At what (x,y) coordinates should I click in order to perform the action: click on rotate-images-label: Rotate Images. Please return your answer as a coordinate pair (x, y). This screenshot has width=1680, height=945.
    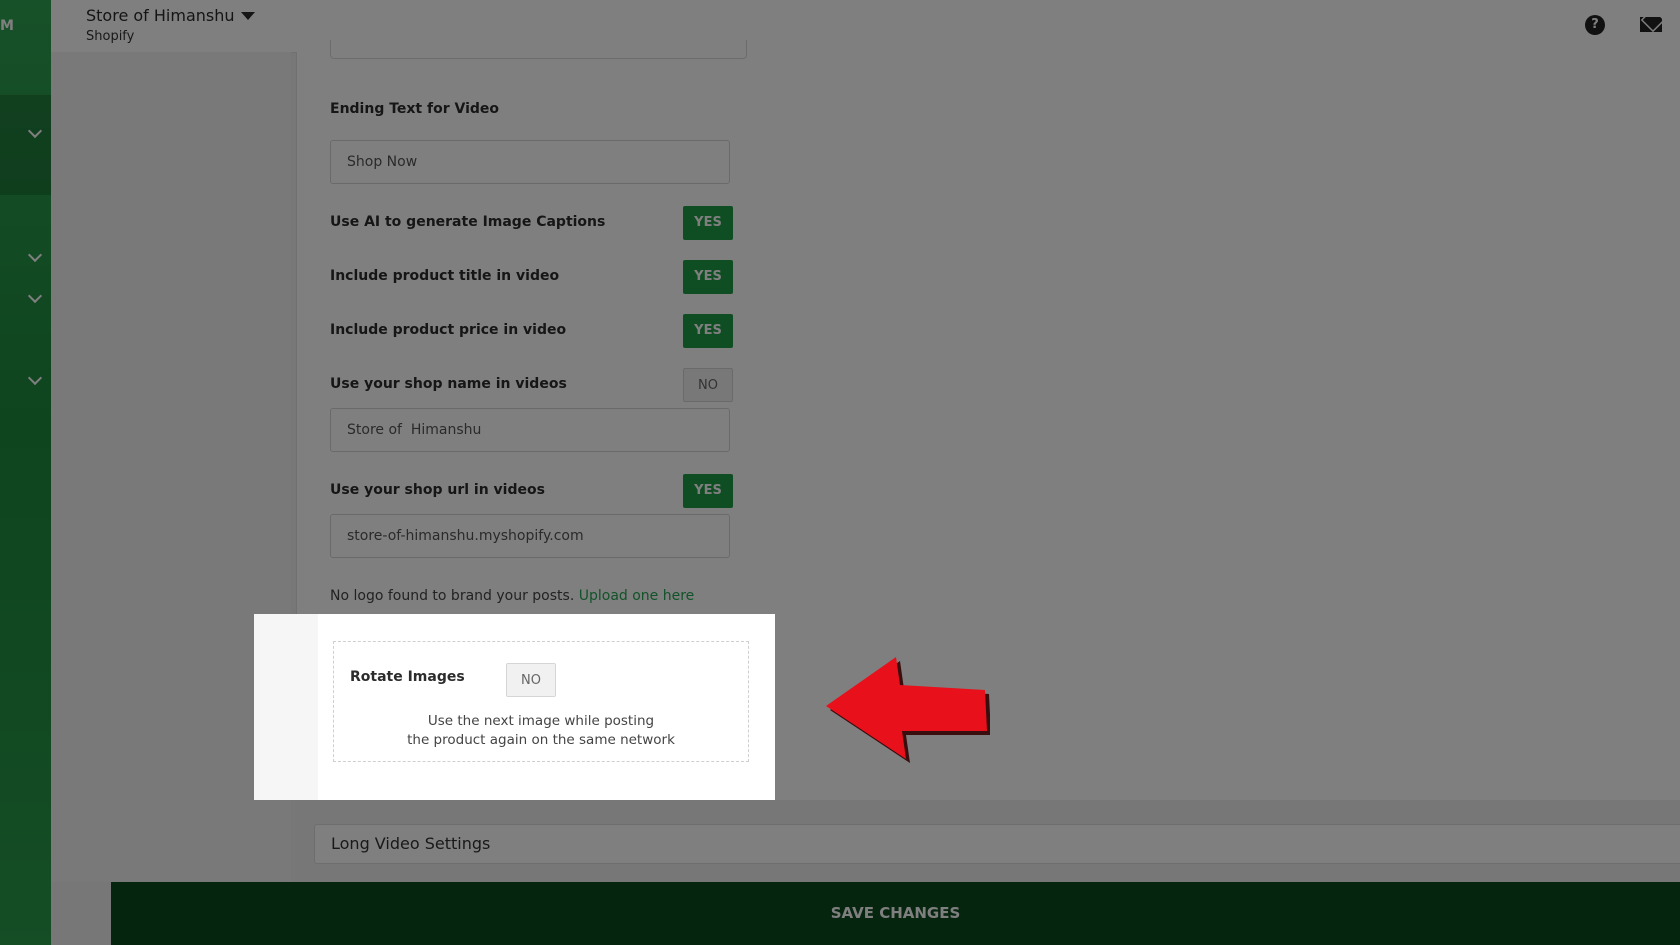
    Looking at the image, I should click on (407, 677).